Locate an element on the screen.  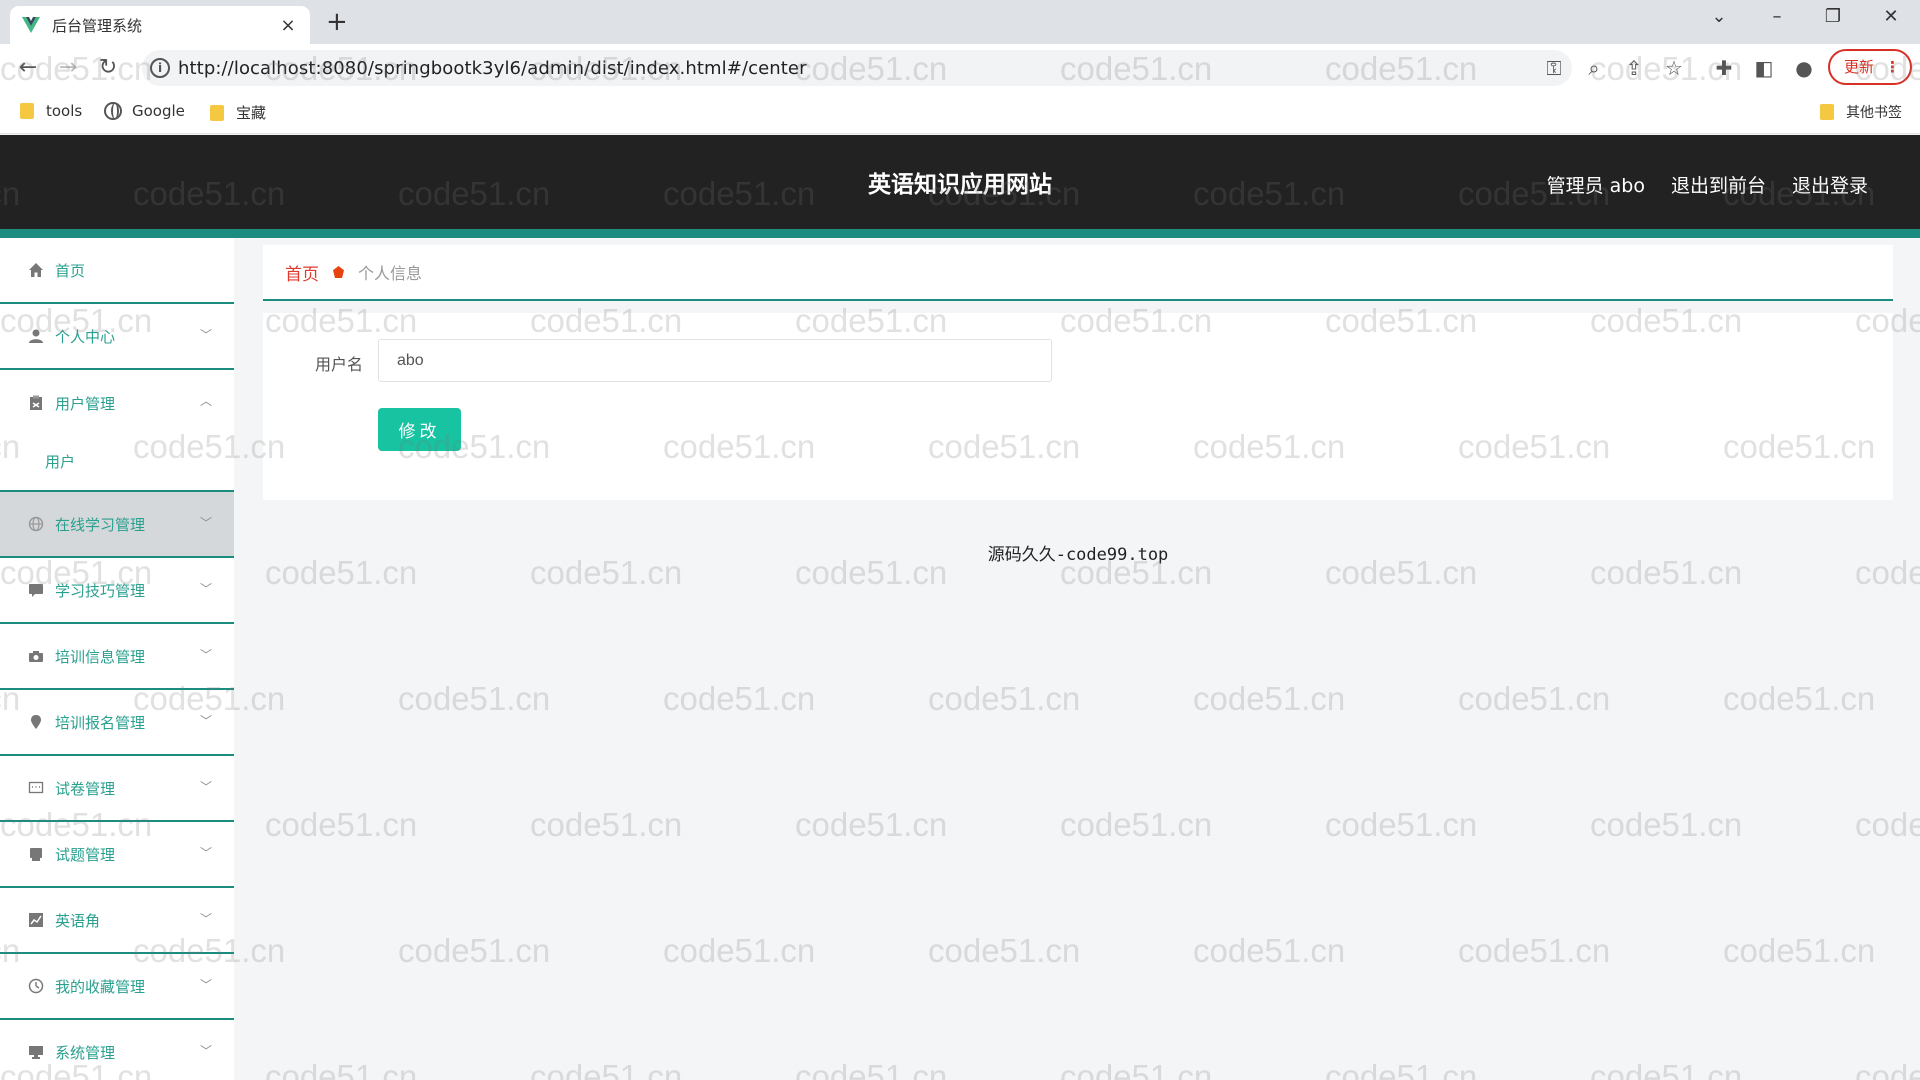
bookmark-star-icon: ☆ is located at coordinates (1674, 68).